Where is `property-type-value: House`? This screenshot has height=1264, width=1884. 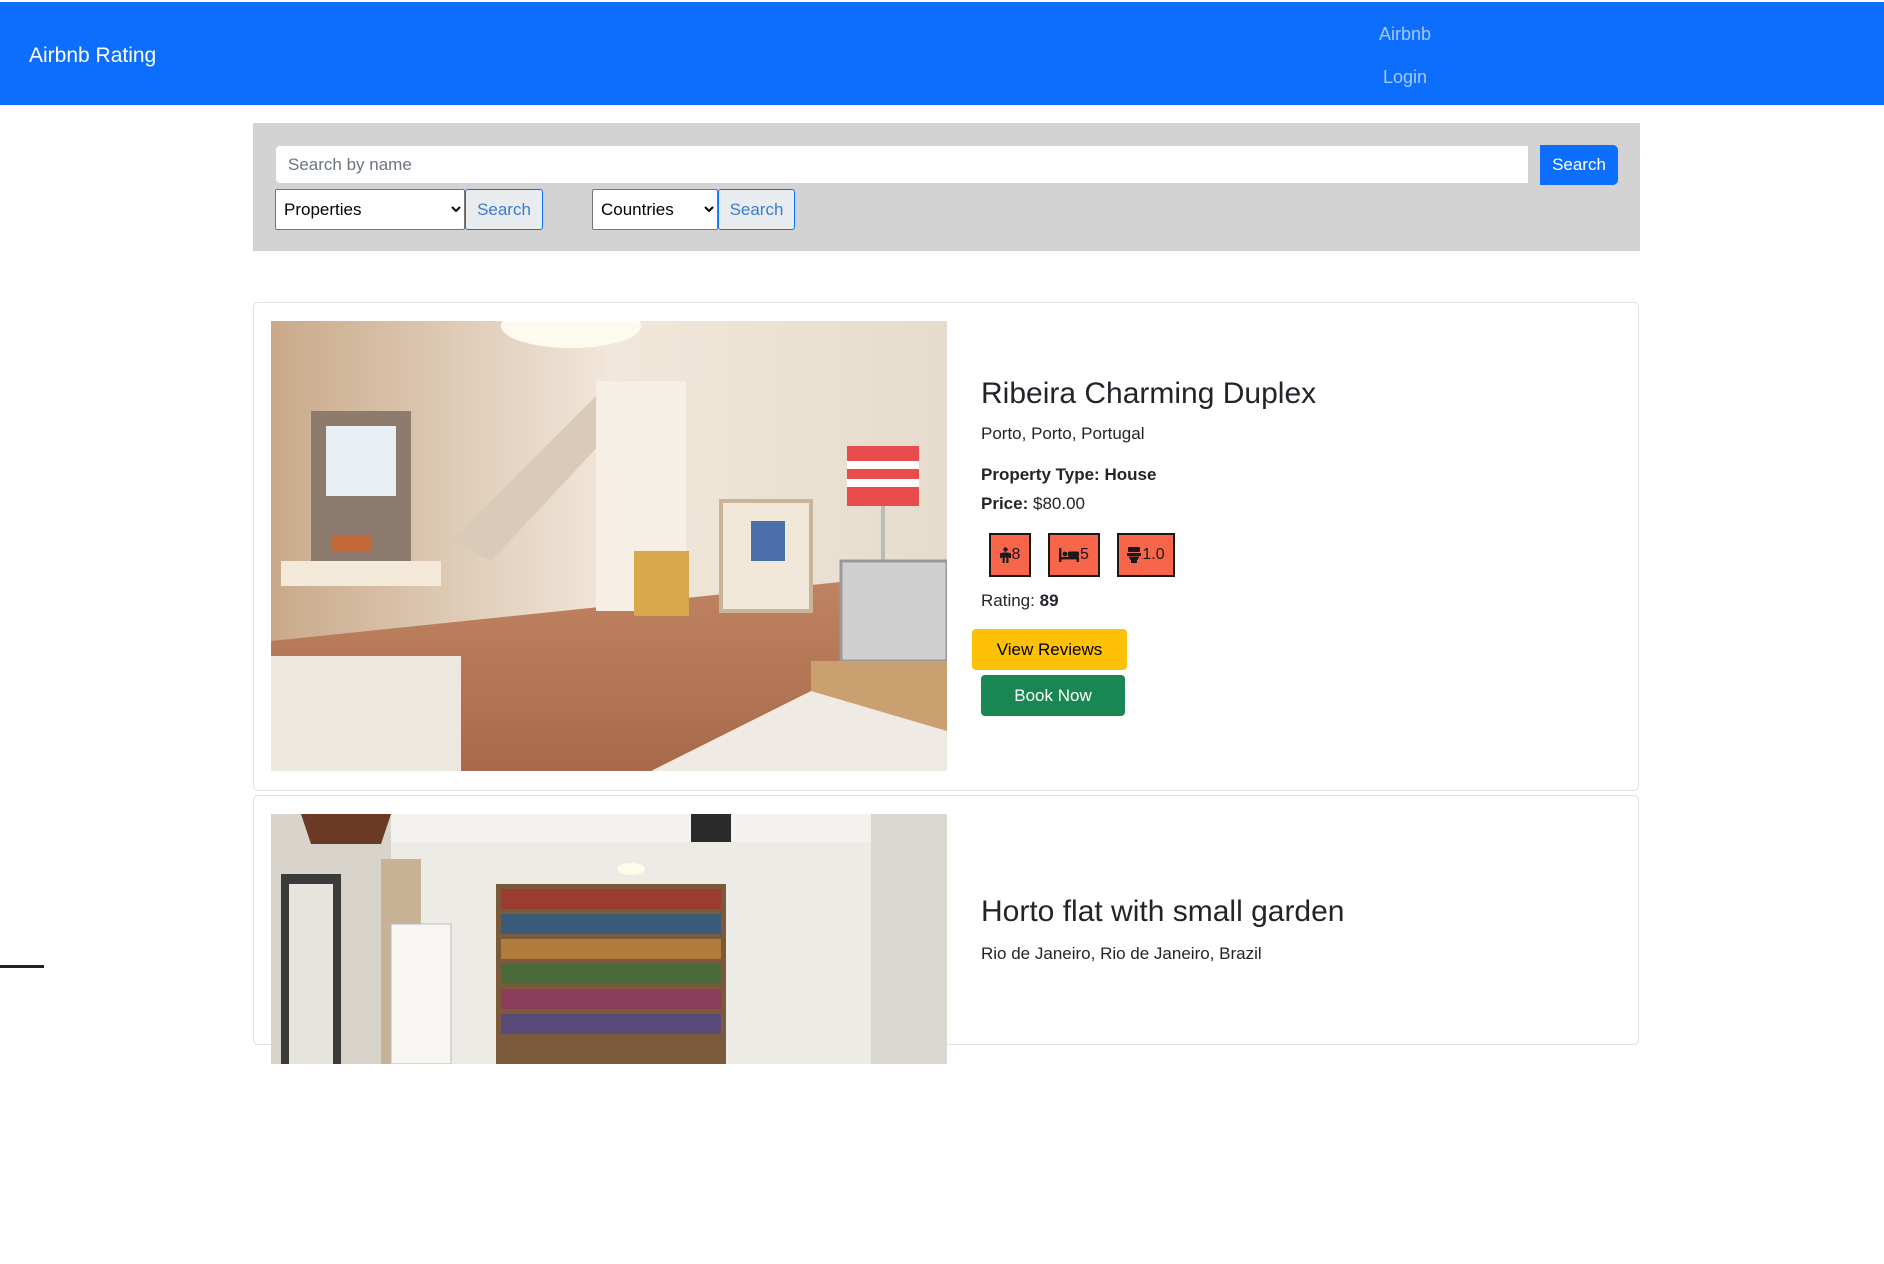
property-type-value: House is located at coordinates (1130, 474).